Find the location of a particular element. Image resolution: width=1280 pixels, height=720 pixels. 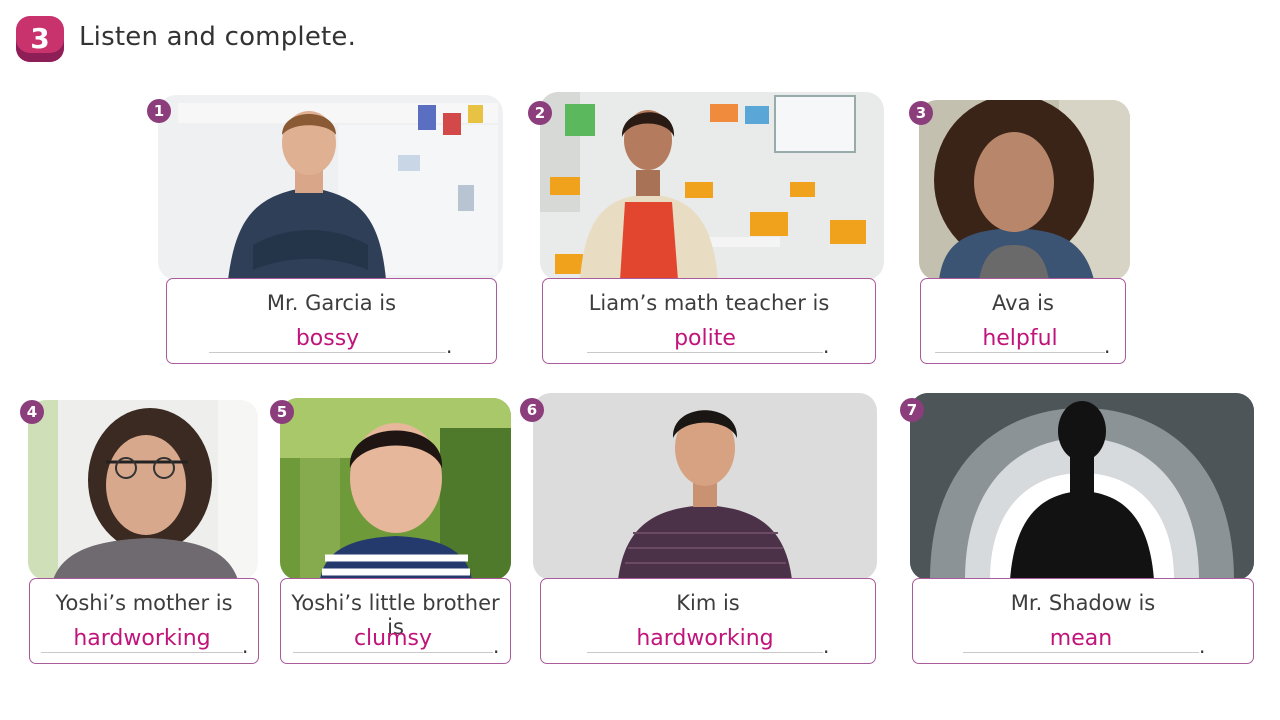

sentence-box-1: Mr. Garcia is bossy . is located at coordinates (331, 321).